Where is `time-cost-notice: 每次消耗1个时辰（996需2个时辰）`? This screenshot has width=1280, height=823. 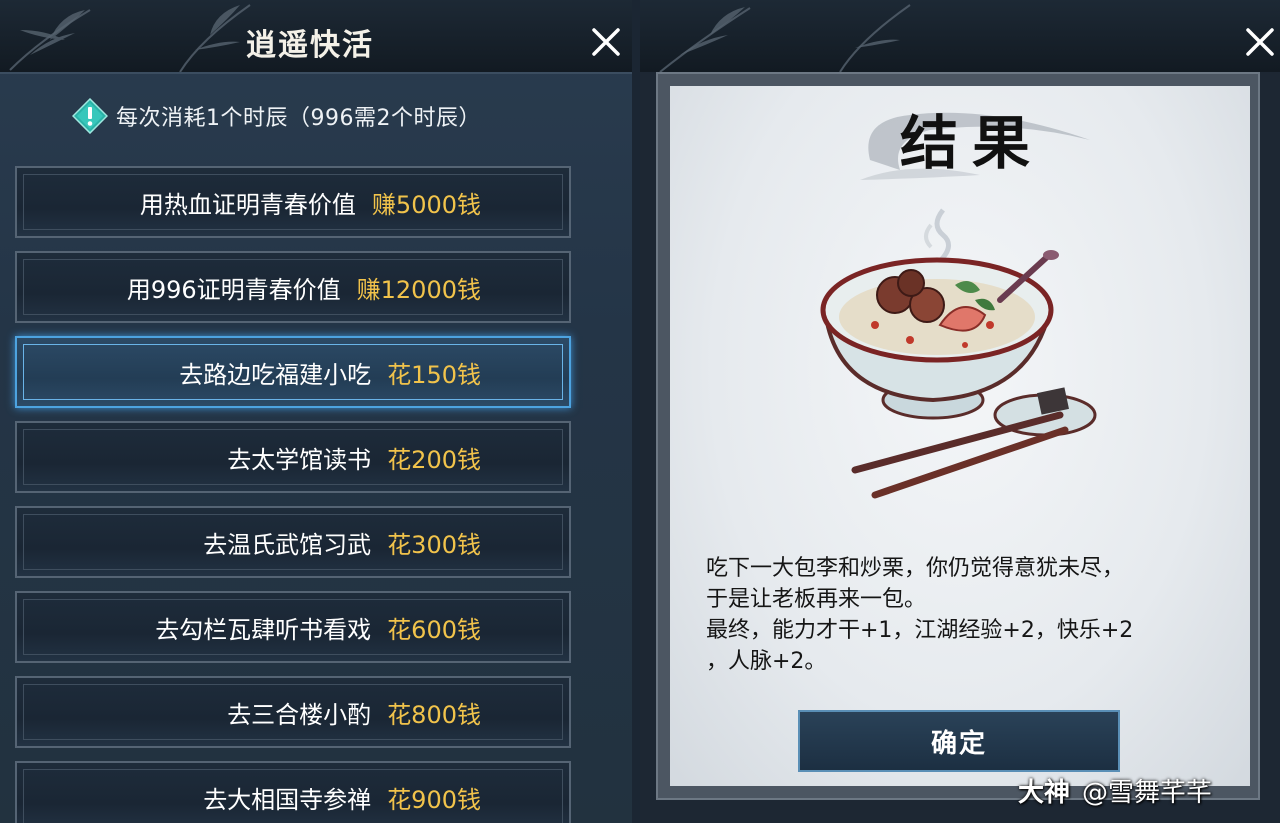 time-cost-notice: 每次消耗1个时辰（996需2个时辰） is located at coordinates (276, 116).